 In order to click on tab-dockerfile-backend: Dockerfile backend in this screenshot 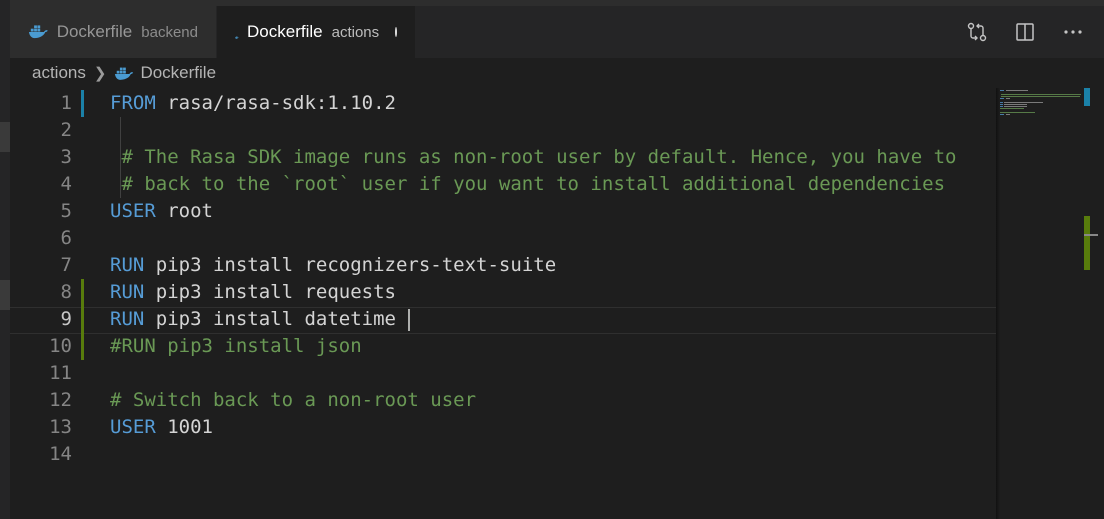, I will do `click(113, 32)`.